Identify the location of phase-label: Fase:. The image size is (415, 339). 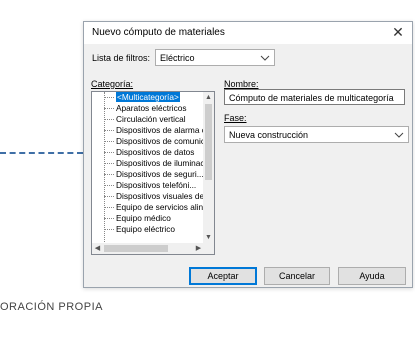
(235, 118).